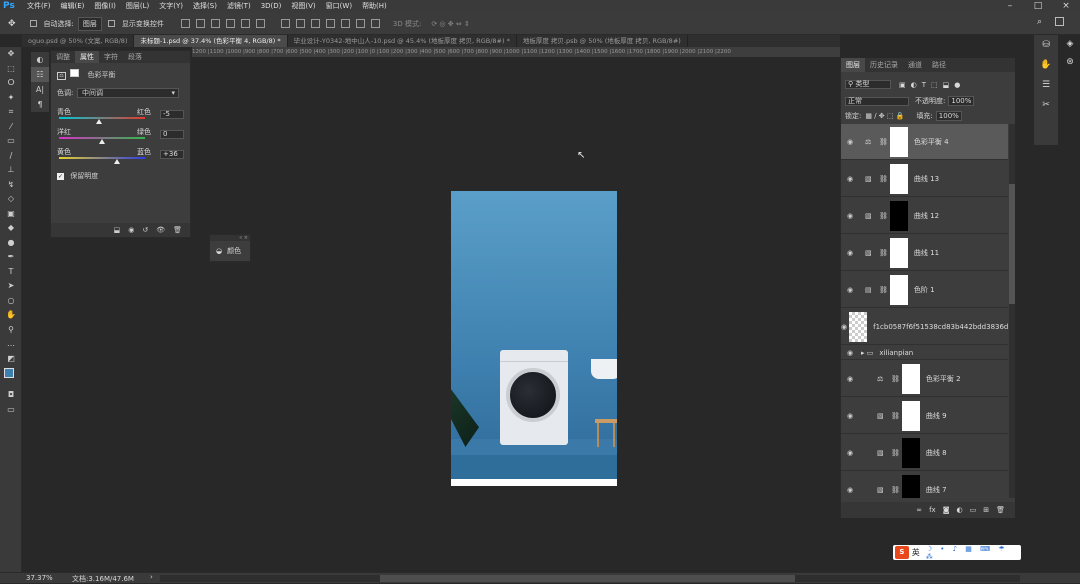 The height and width of the screenshot is (584, 1080). Describe the element at coordinates (330, 23) in the screenshot. I see `distribute-left-icon` at that location.